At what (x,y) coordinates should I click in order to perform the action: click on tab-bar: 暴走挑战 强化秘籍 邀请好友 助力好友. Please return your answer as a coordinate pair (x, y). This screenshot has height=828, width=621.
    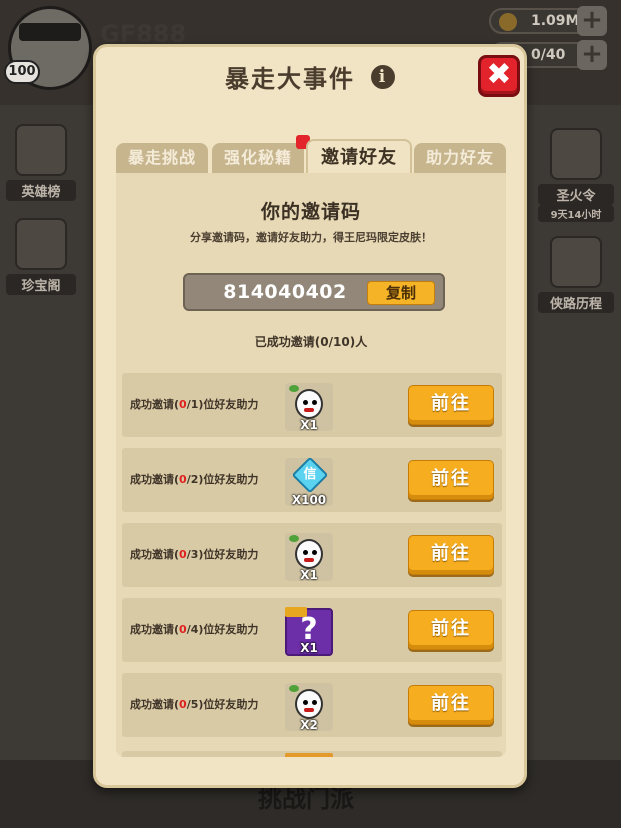
    Looking at the image, I should click on (311, 154).